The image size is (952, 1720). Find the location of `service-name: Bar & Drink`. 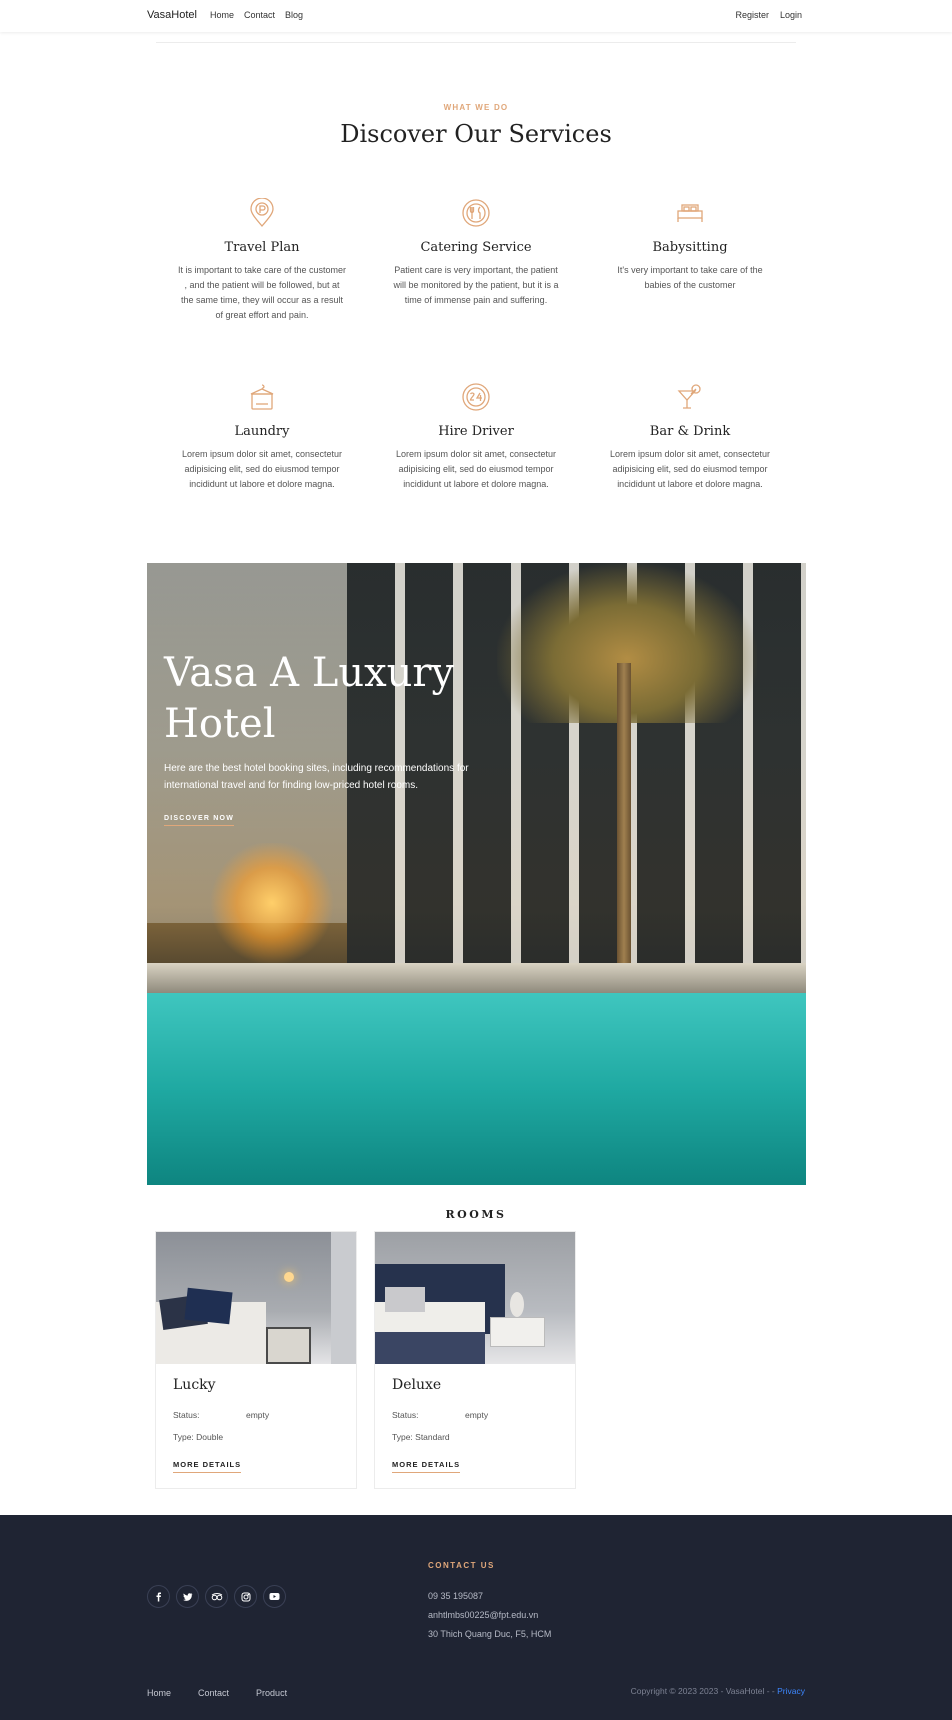

service-name: Bar & Drink is located at coordinates (690, 431).